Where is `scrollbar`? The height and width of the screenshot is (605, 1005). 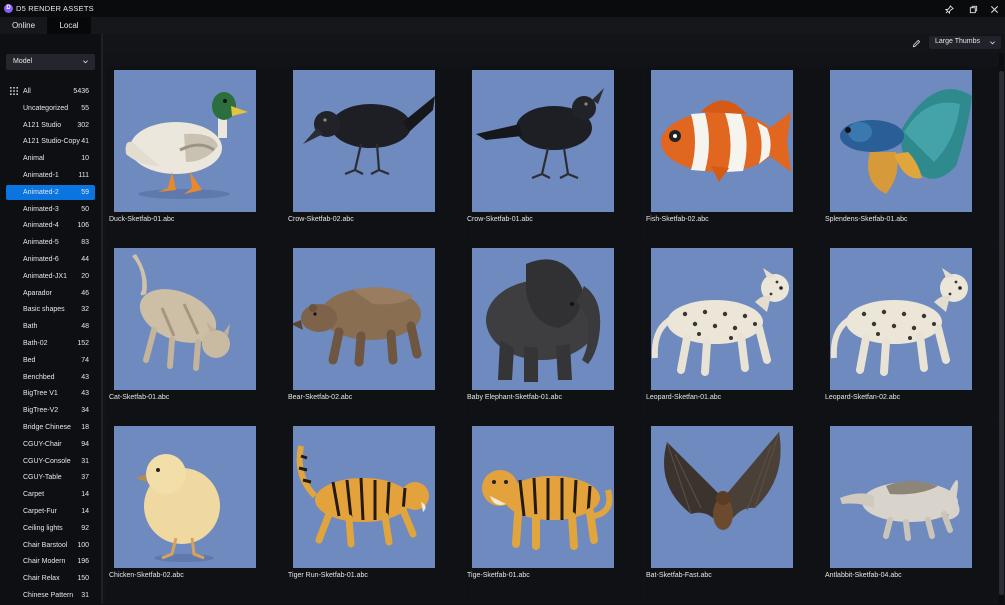
scrollbar is located at coordinates (1001, 328).